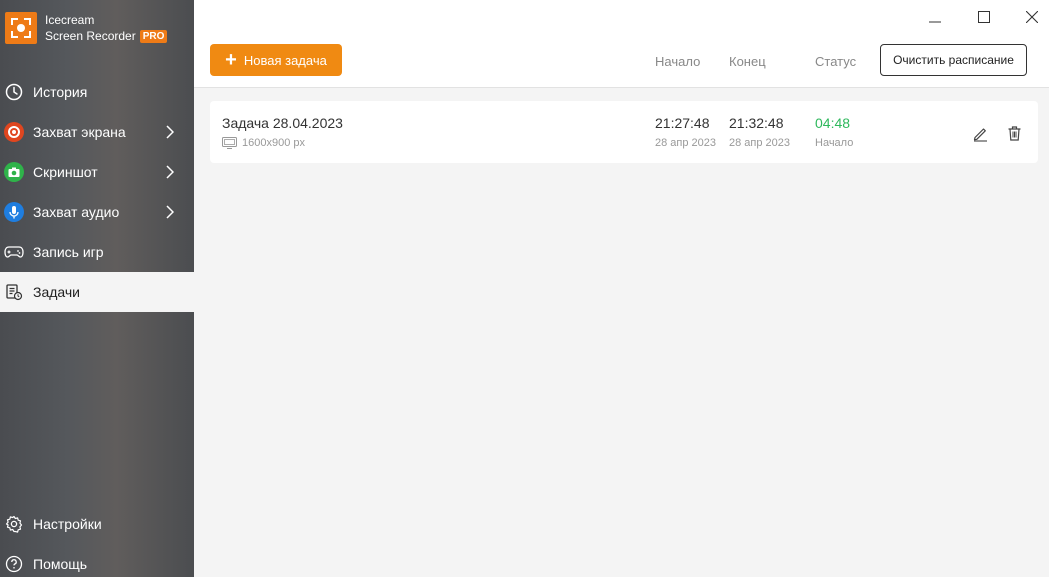 The width and height of the screenshot is (1049, 577). Describe the element at coordinates (14, 524) in the screenshot. I see `gear-icon` at that location.